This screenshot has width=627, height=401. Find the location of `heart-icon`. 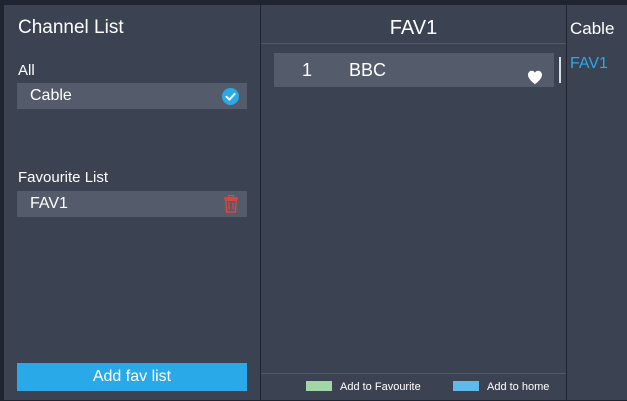

heart-icon is located at coordinates (535, 73).